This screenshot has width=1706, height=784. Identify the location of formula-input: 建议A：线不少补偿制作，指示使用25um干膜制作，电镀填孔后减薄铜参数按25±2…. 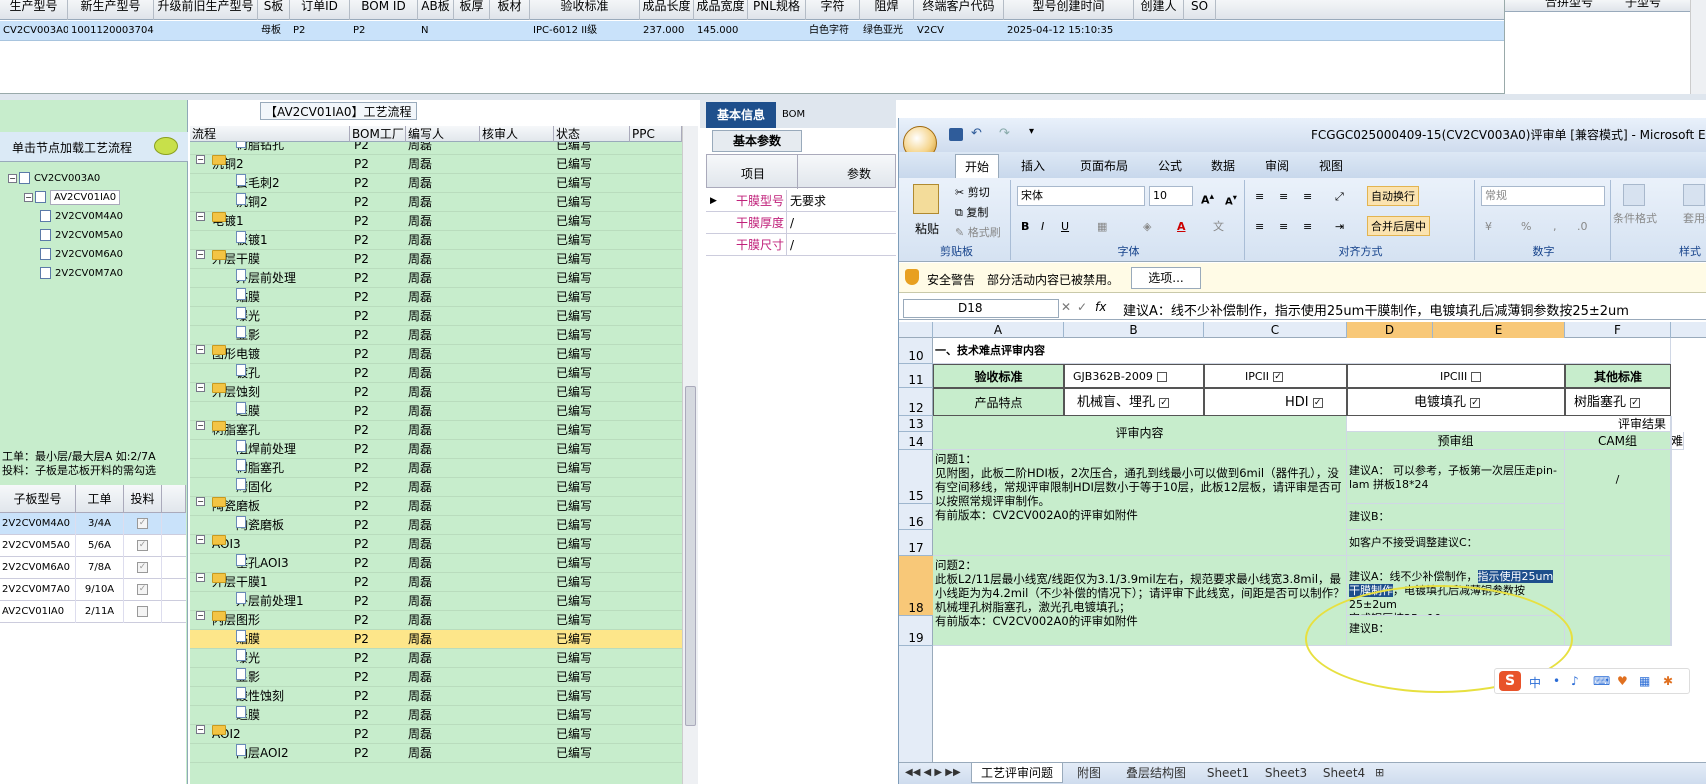
(1414, 309).